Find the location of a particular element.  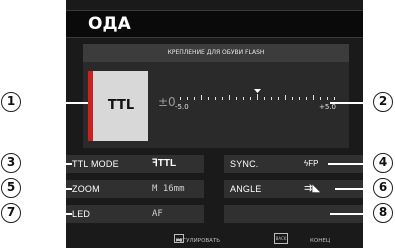

led-value: AF is located at coordinates (157, 214).